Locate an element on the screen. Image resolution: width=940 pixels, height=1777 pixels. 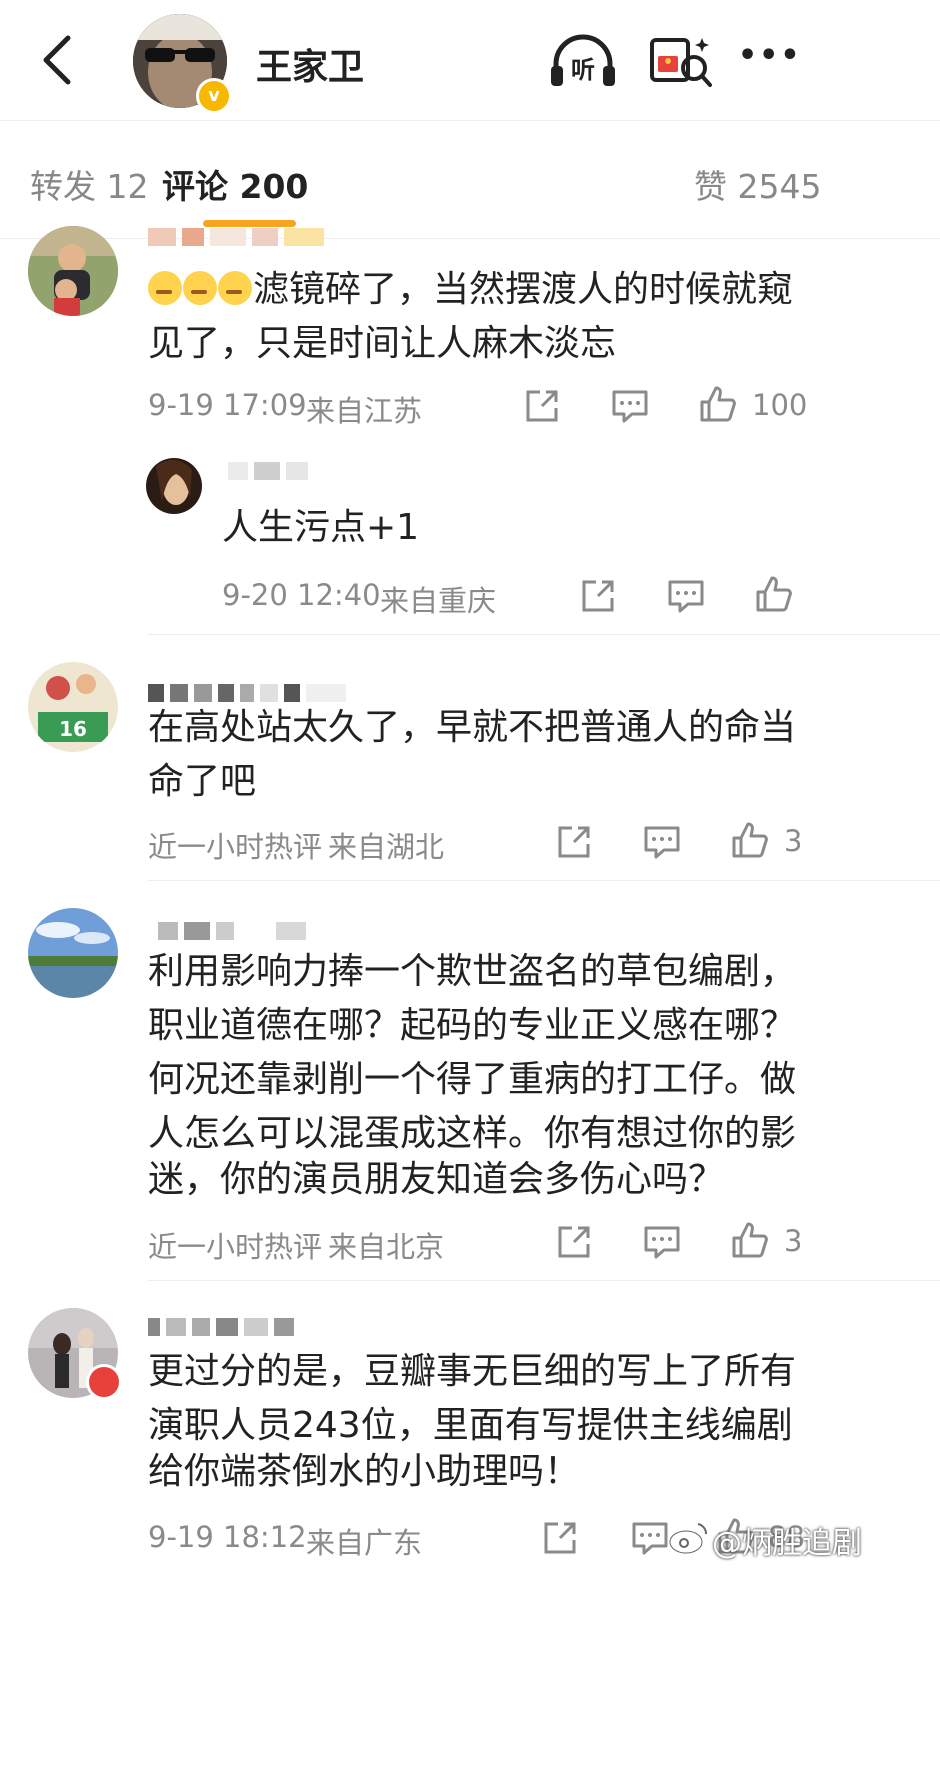
comment-location: 来自广东 is located at coordinates (364, 1543).